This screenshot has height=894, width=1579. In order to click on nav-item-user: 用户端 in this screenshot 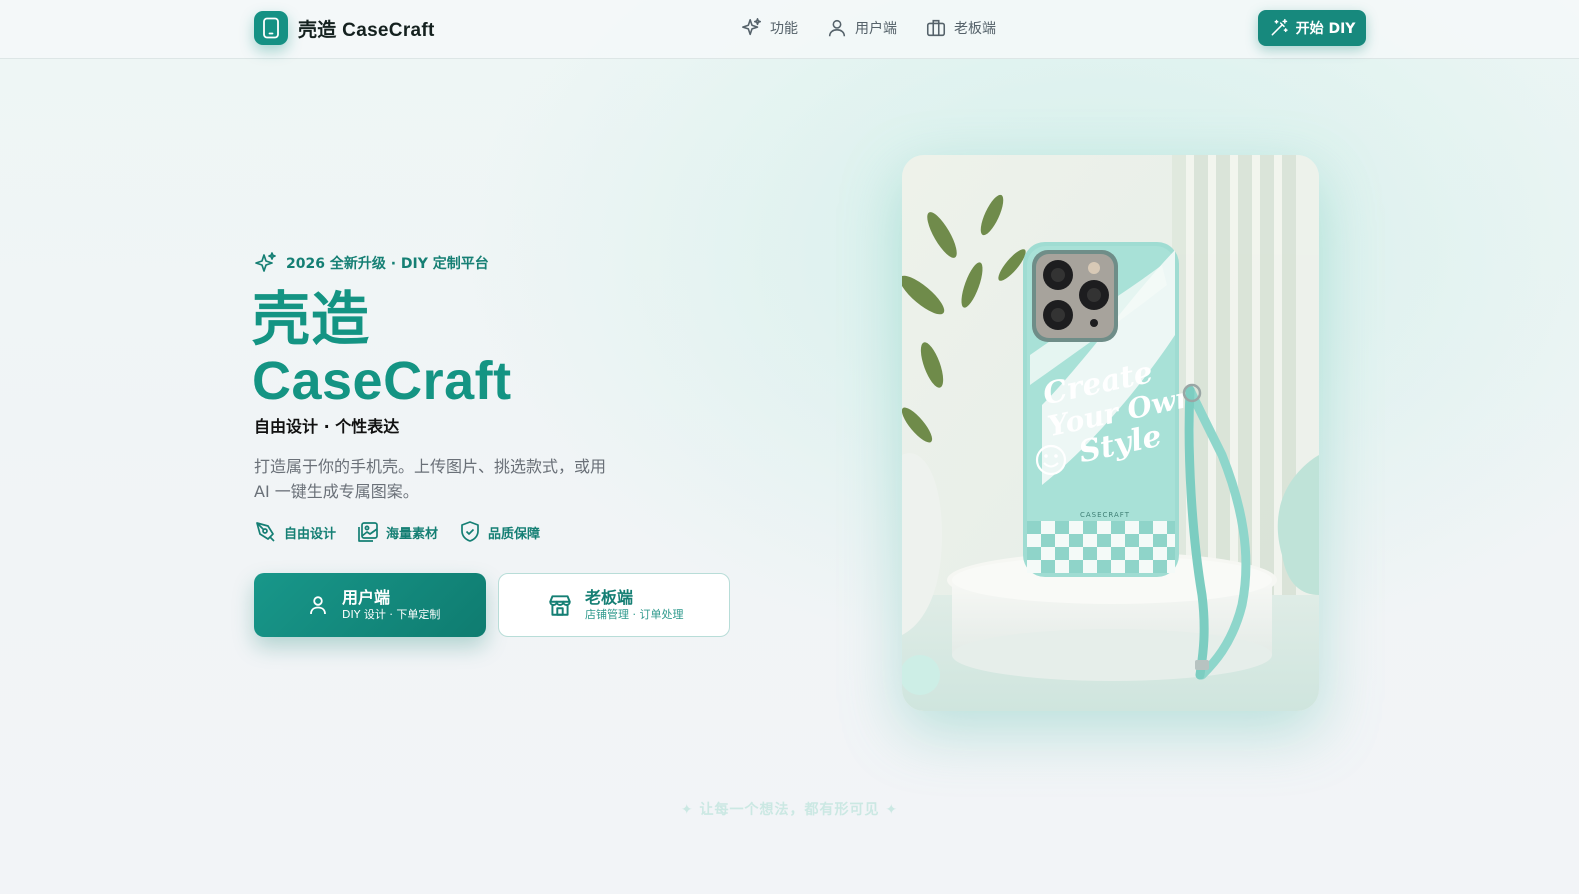, I will do `click(861, 28)`.